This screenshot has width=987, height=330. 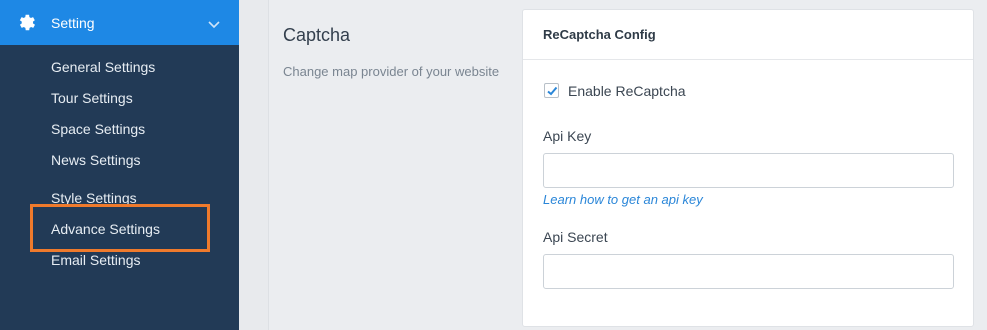 I want to click on card-title: ReCaptcha Config, so click(x=599, y=34).